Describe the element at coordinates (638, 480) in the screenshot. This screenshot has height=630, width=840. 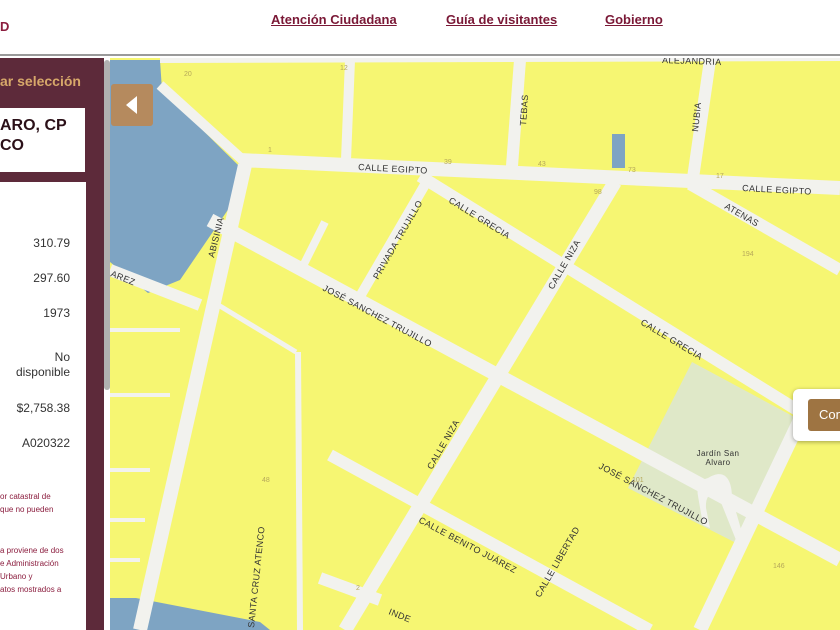
I see `lot-number: 101` at that location.